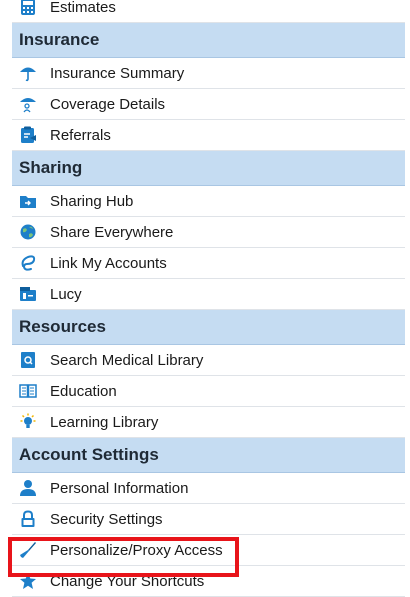  Describe the element at coordinates (208, 232) in the screenshot. I see `menu-item-share-everywhere: Share Everywhere` at that location.